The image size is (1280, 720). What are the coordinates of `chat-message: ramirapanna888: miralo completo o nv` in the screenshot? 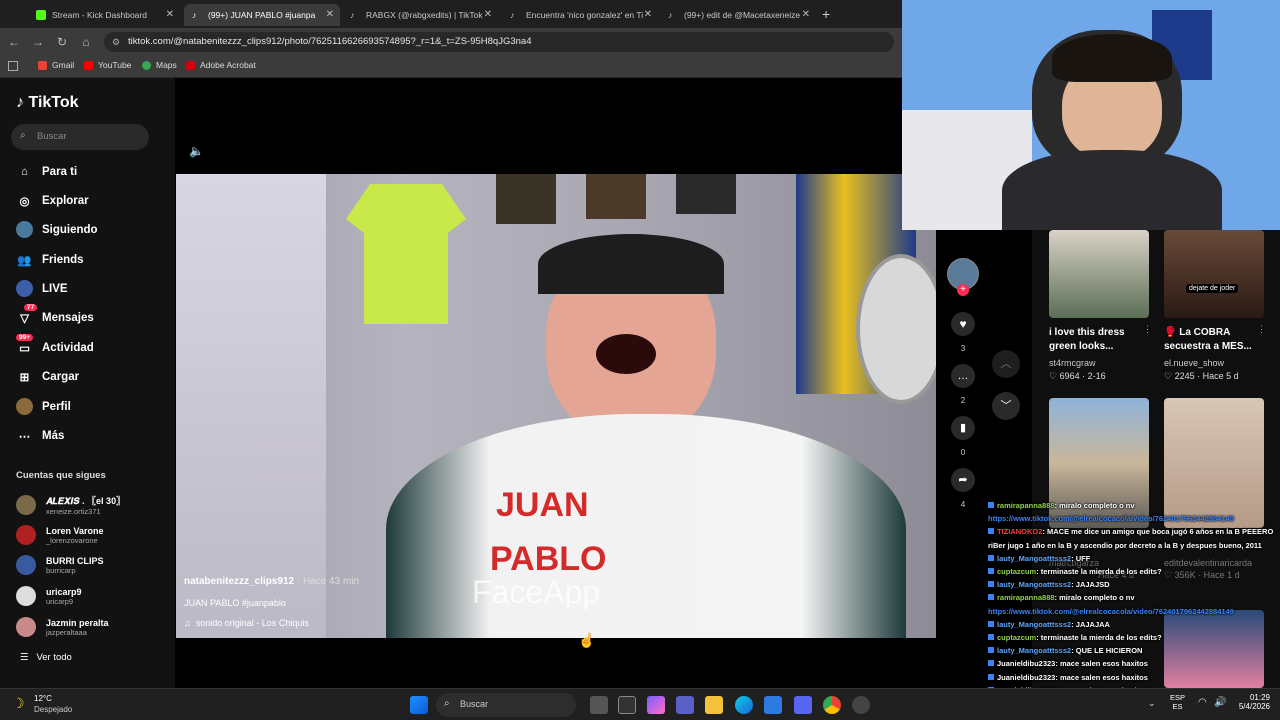 It's located at (1061, 505).